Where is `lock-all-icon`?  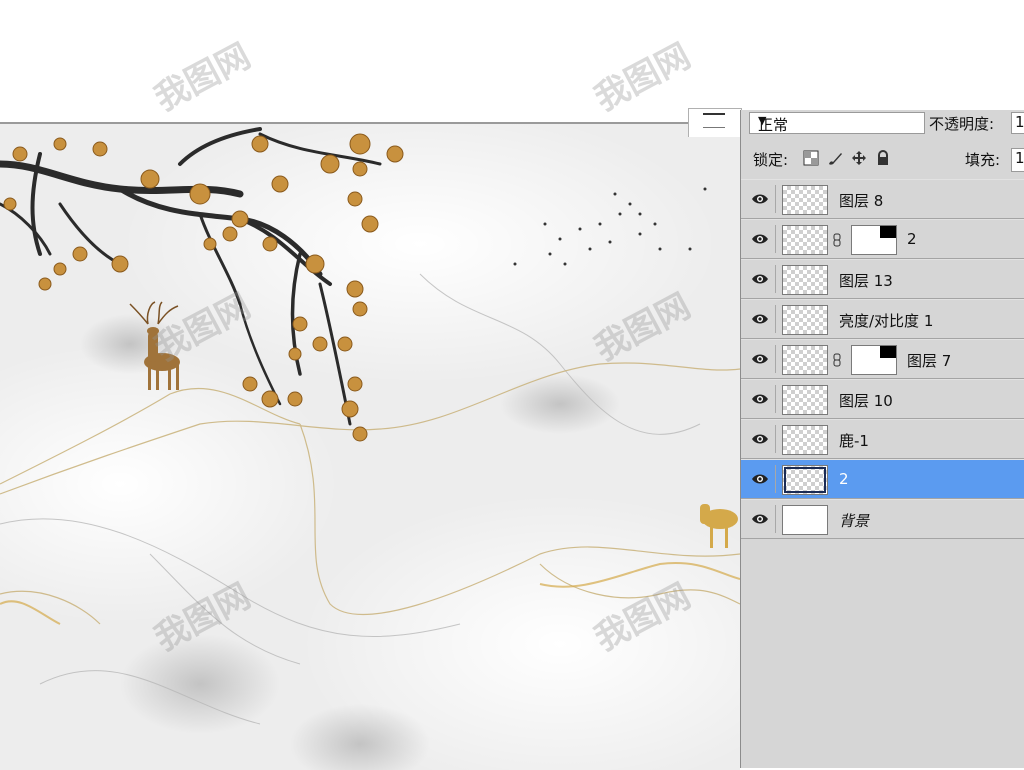 lock-all-icon is located at coordinates (883, 158).